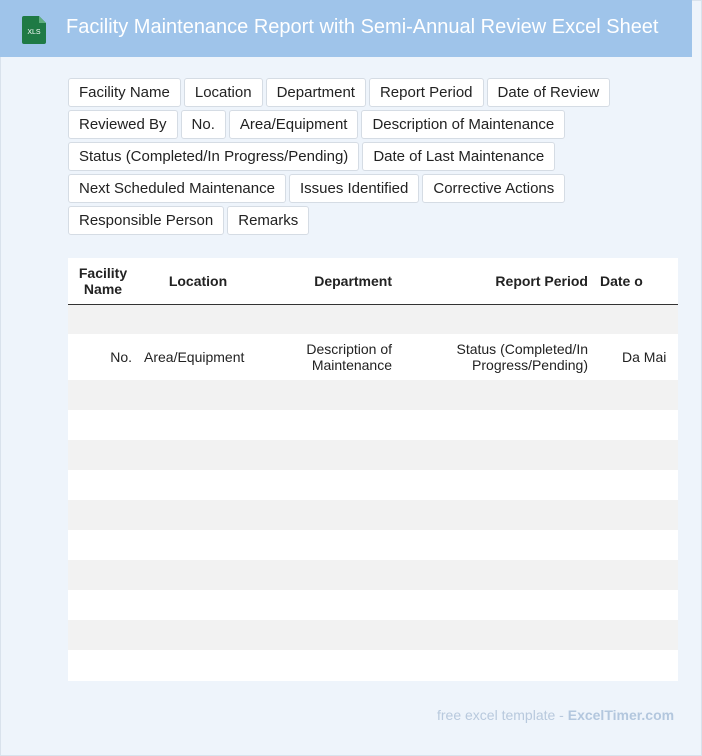  I want to click on footer-prefix: free excel template -, so click(500, 715).